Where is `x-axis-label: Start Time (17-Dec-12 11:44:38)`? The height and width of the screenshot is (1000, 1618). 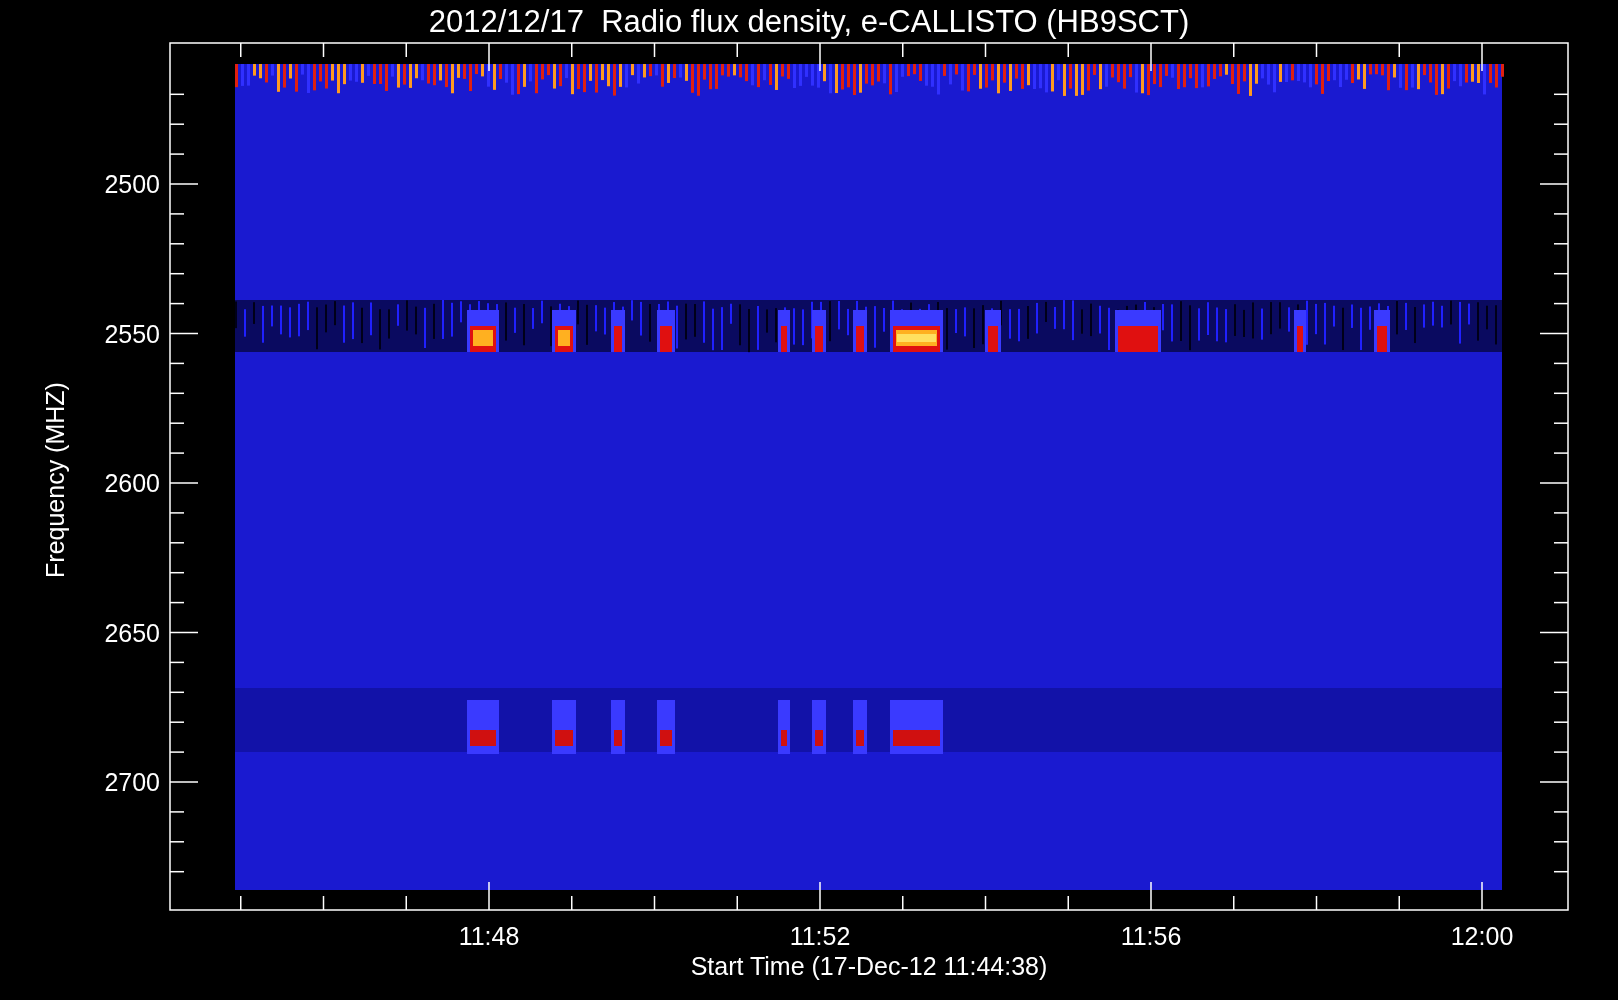
x-axis-label: Start Time (17-Dec-12 11:44:38) is located at coordinates (869, 966).